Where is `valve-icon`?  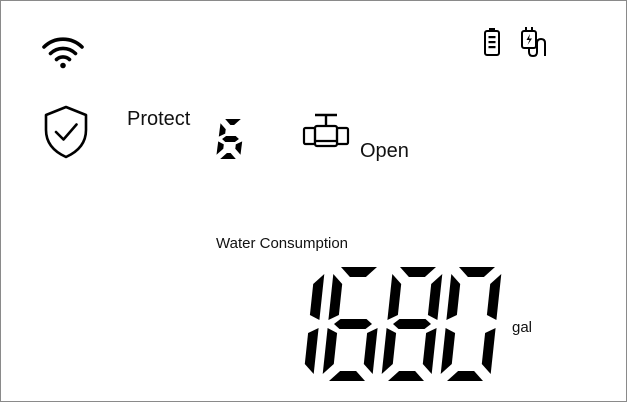 valve-icon is located at coordinates (326, 136).